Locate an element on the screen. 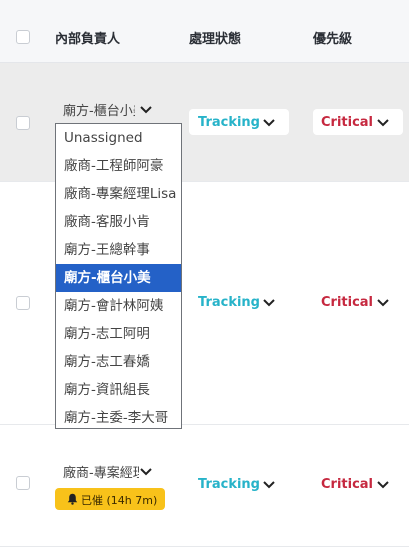  owner-select-value: 廠商-專案經理Lisa is located at coordinates (101, 473).